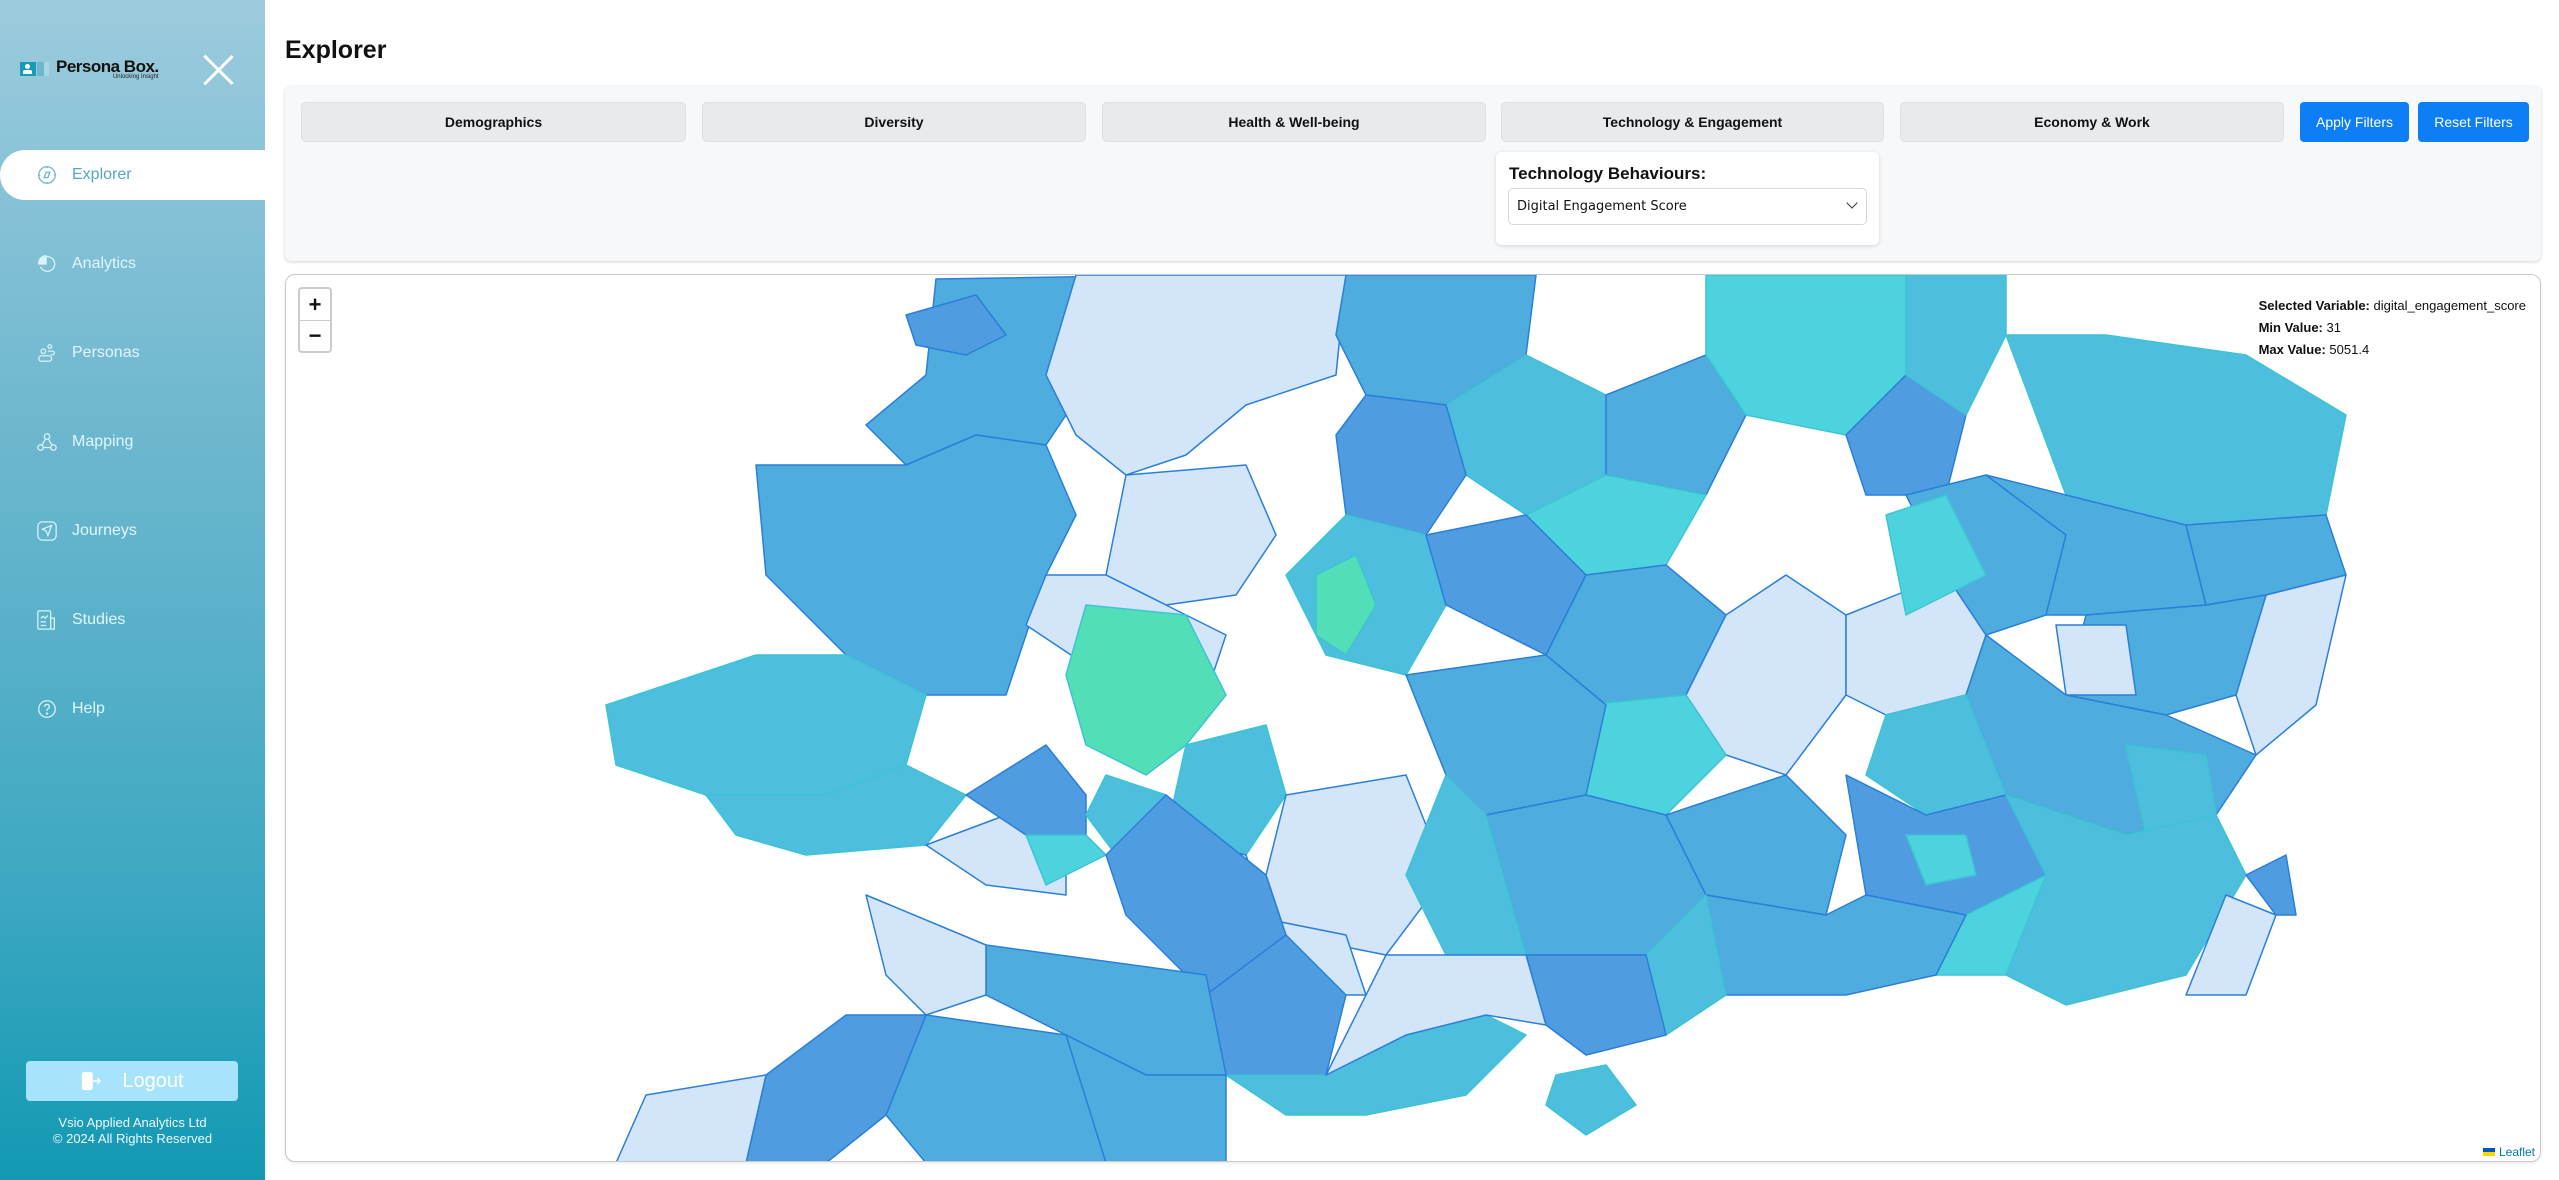  Describe the element at coordinates (1294, 122) in the screenshot. I see `category-health-wellbeing: Health & Well-being` at that location.